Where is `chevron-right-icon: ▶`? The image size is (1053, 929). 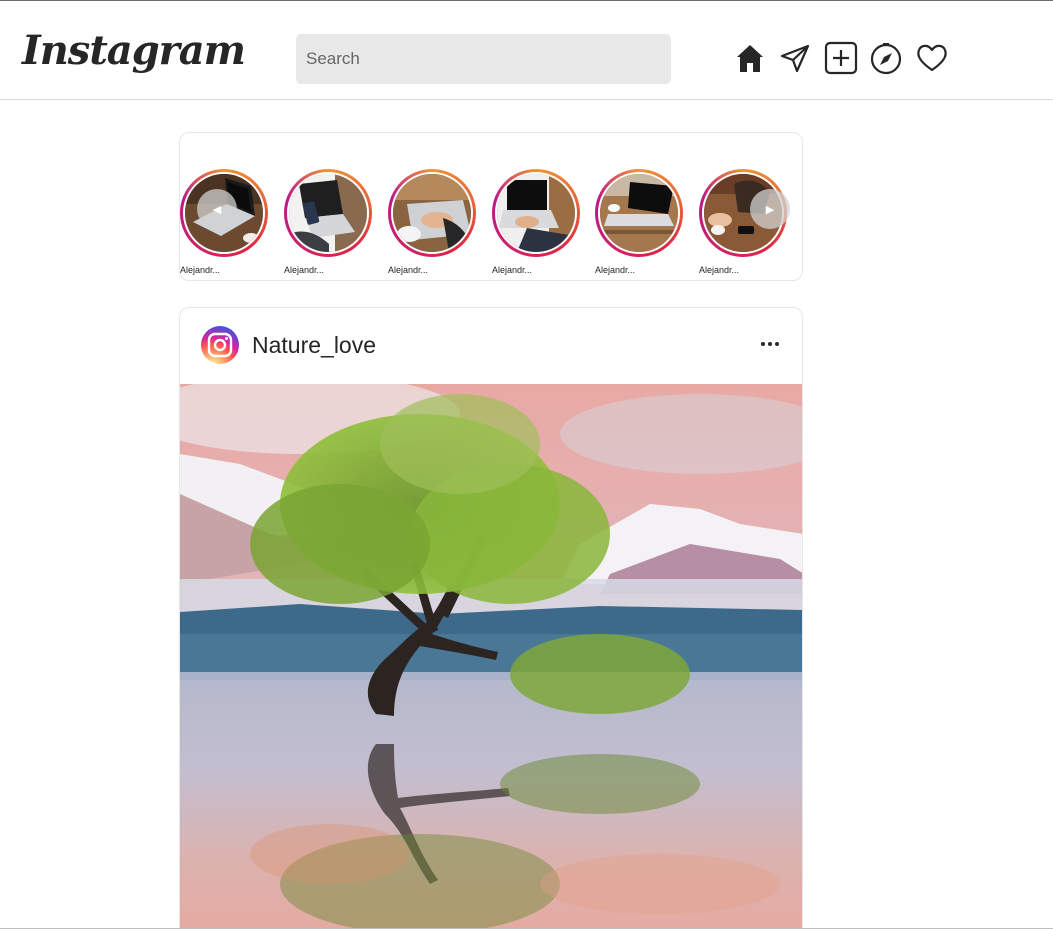 chevron-right-icon: ▶ is located at coordinates (770, 209).